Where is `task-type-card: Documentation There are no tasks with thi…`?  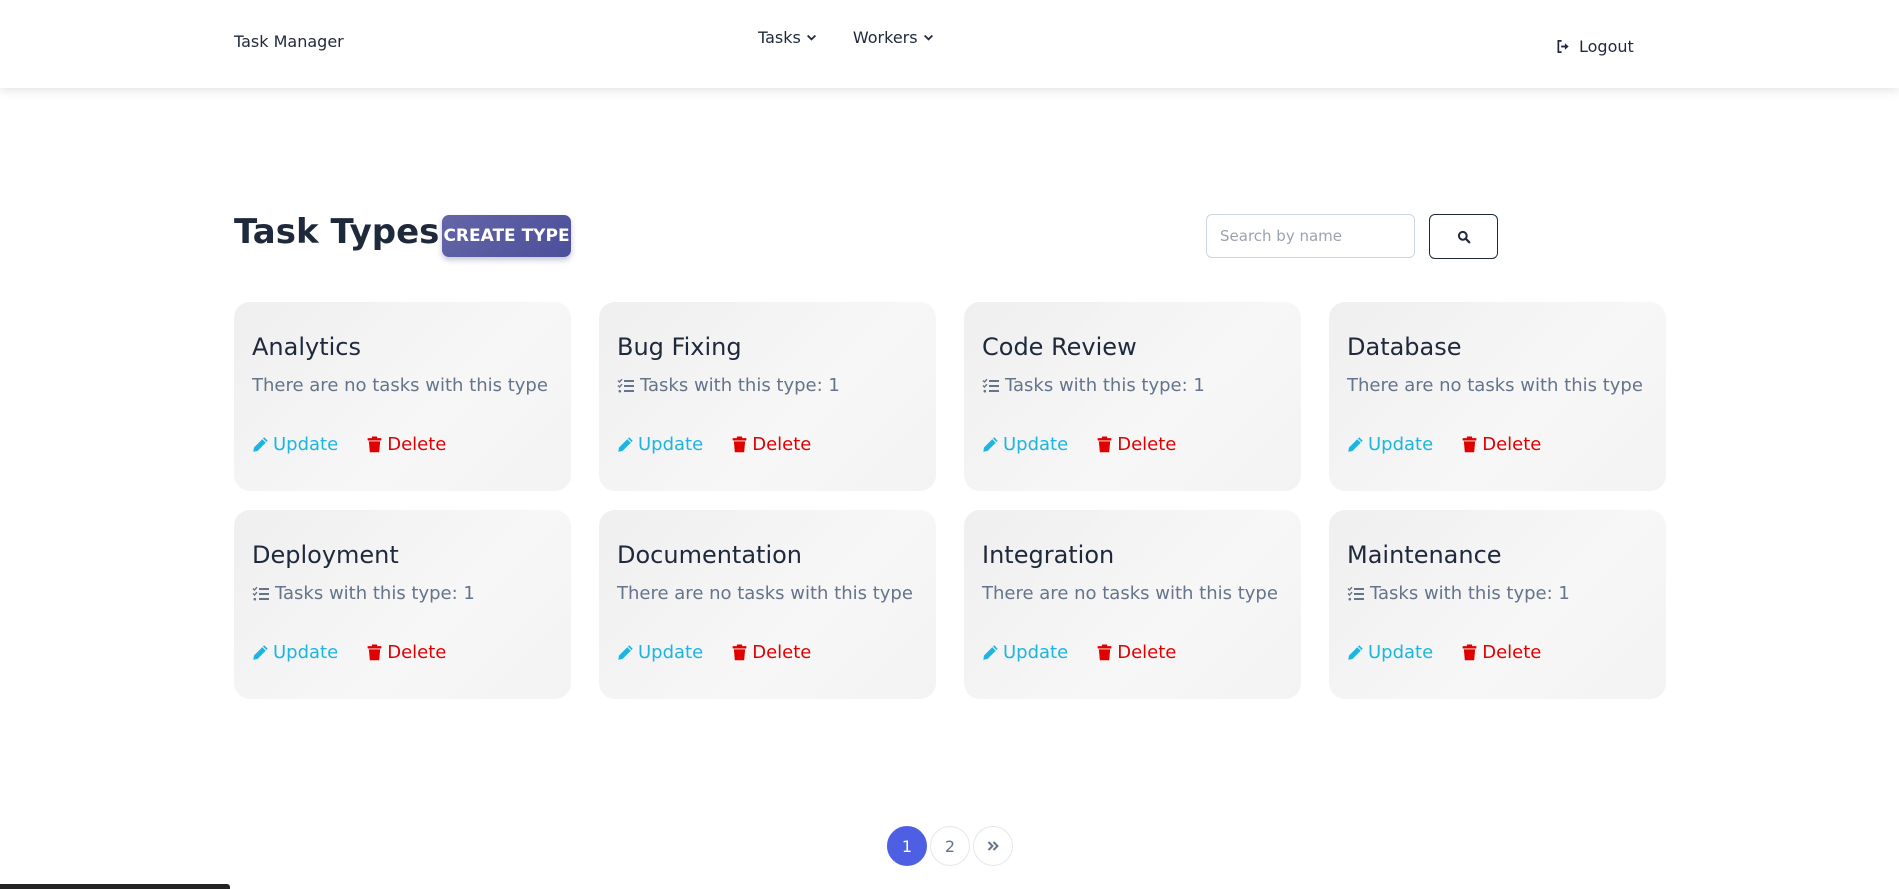
task-type-card: Documentation There are no tasks with thi… is located at coordinates (767, 604).